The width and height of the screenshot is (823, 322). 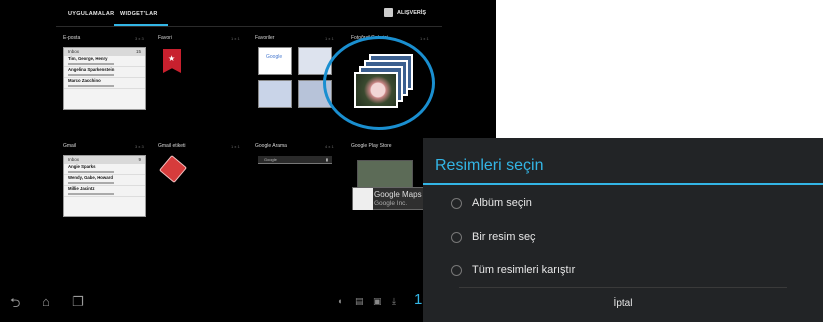 I want to click on gallery-photo-flower, so click(x=376, y=90).